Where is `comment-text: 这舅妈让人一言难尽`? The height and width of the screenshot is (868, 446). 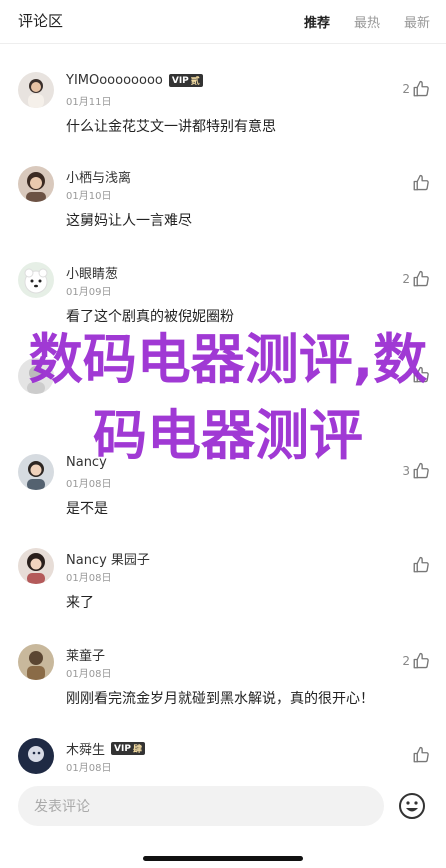 comment-text: 这舅妈让人一言难尽 is located at coordinates (129, 221).